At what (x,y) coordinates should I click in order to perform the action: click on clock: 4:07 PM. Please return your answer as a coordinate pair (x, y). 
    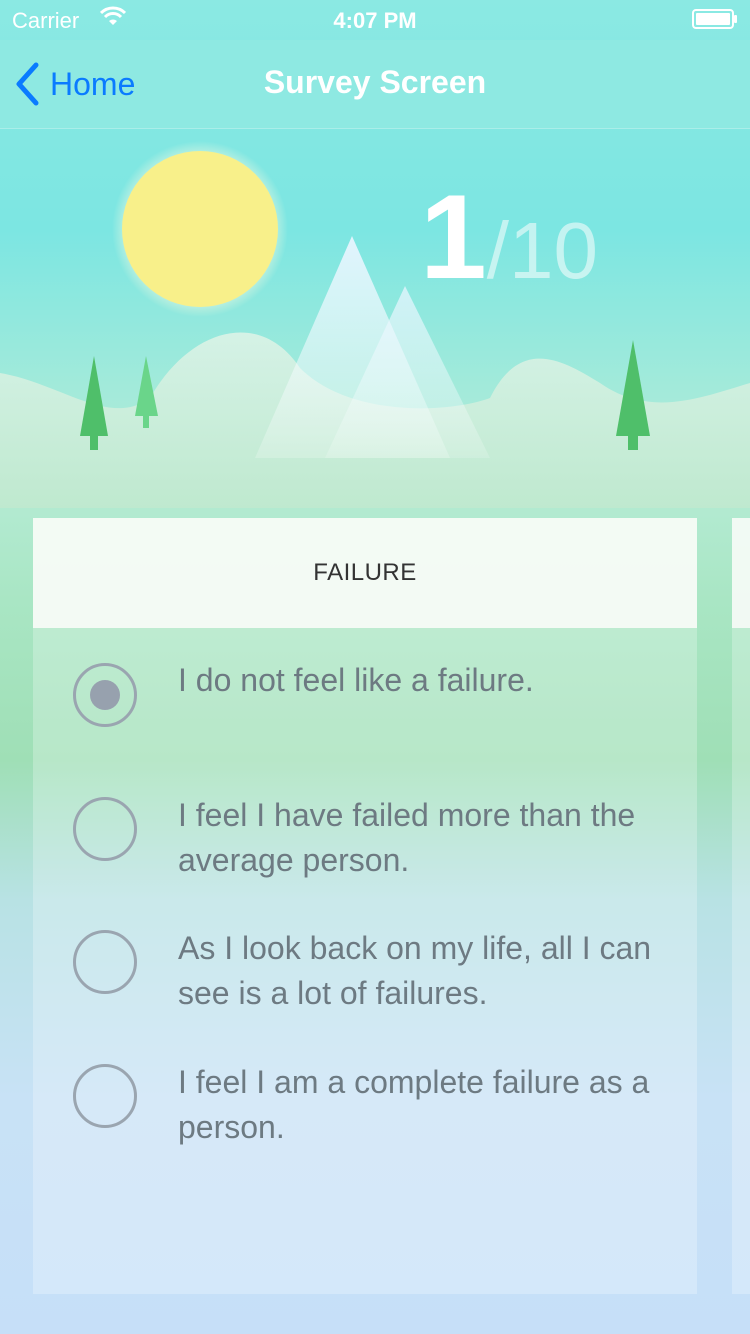
    Looking at the image, I should click on (375, 20).